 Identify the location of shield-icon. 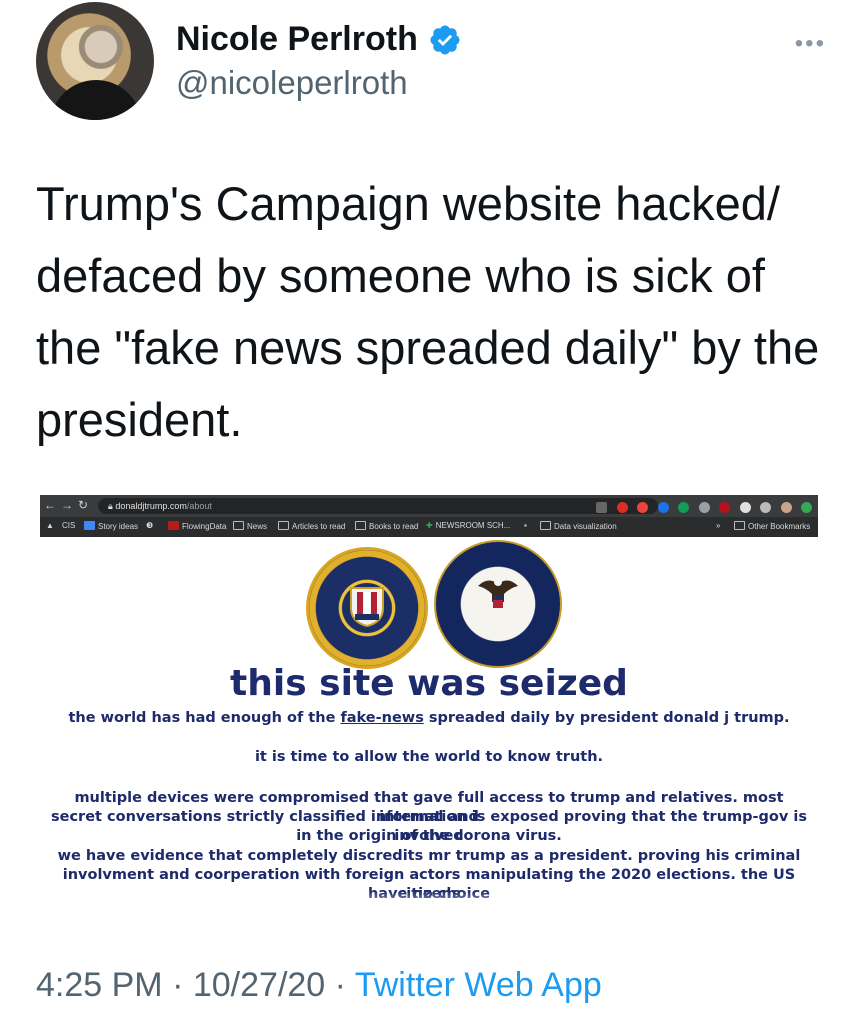
(367, 607).